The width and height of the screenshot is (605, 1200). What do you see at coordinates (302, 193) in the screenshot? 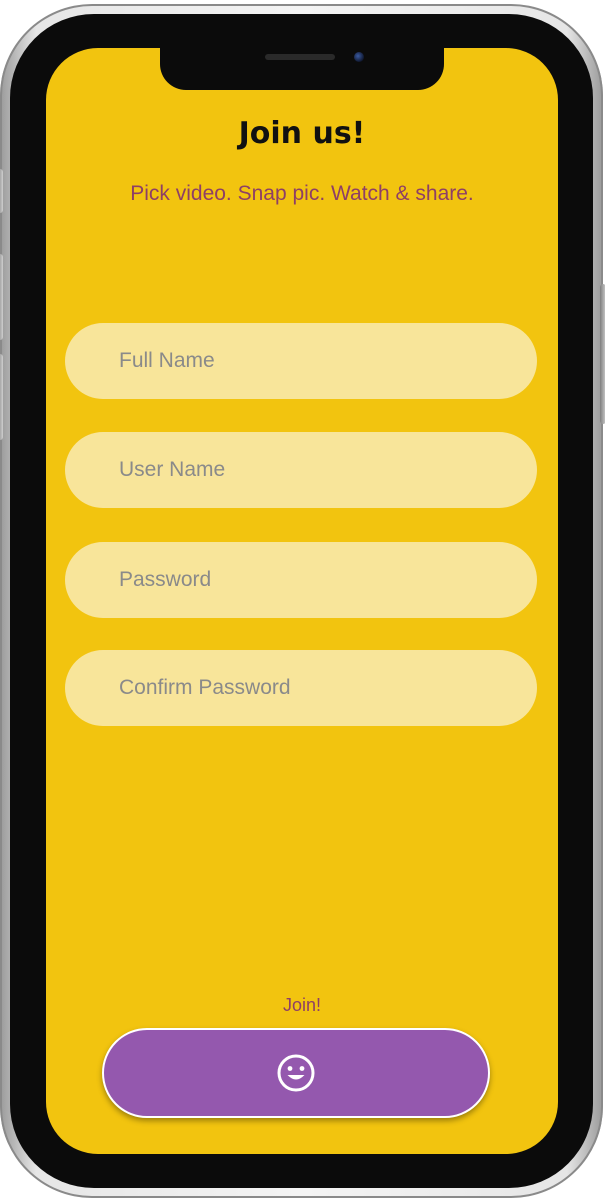
I see `page-subtitle: Pick video. Snap pic. Watch & share.` at bounding box center [302, 193].